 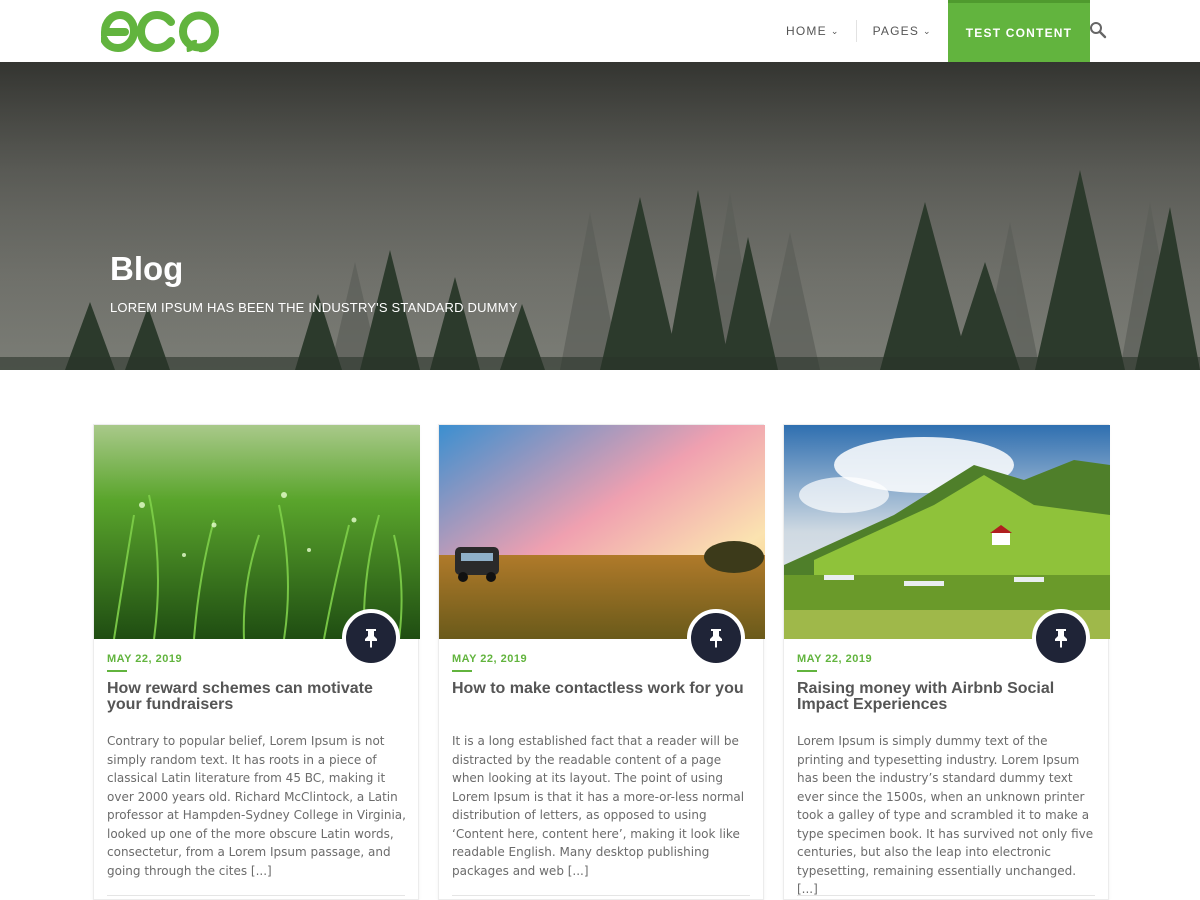 What do you see at coordinates (147, 268) in the screenshot?
I see `page-title: Blog` at bounding box center [147, 268].